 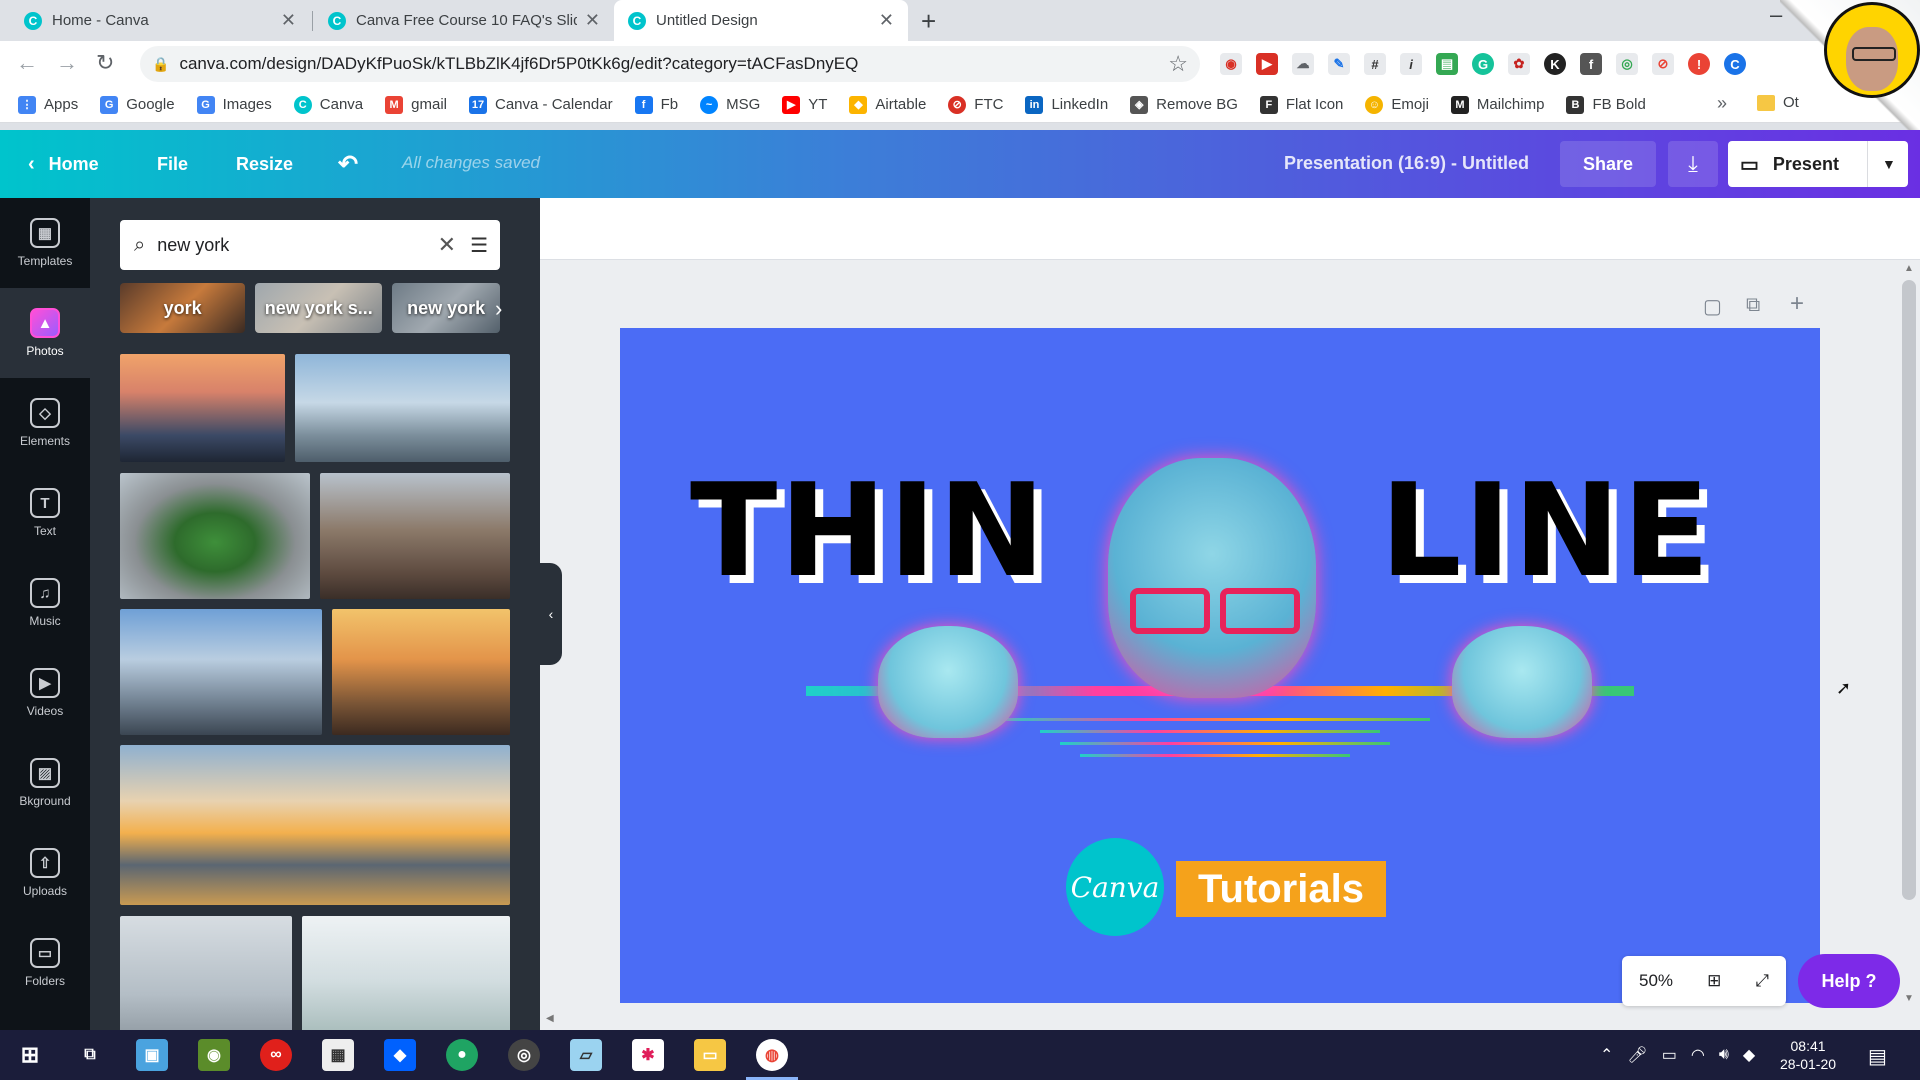 I want to click on dropbox-tray-icon: ◆, so click(x=1749, y=1055).